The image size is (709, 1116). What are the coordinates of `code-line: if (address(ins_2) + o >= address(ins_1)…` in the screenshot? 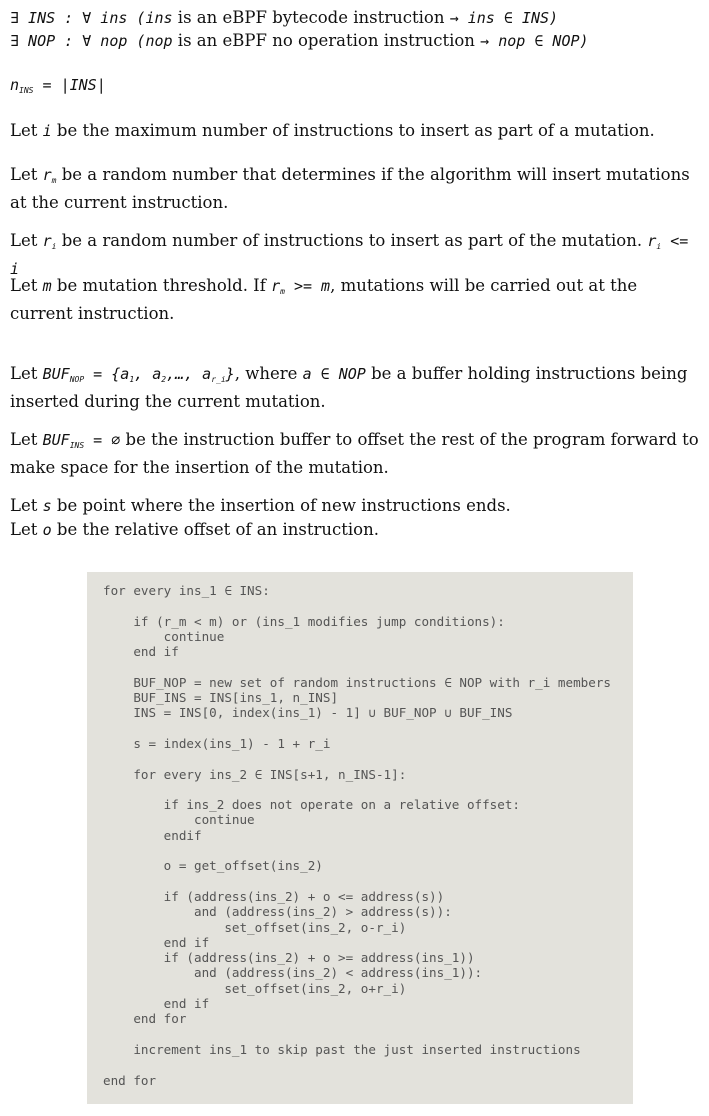 It's located at (289, 958).